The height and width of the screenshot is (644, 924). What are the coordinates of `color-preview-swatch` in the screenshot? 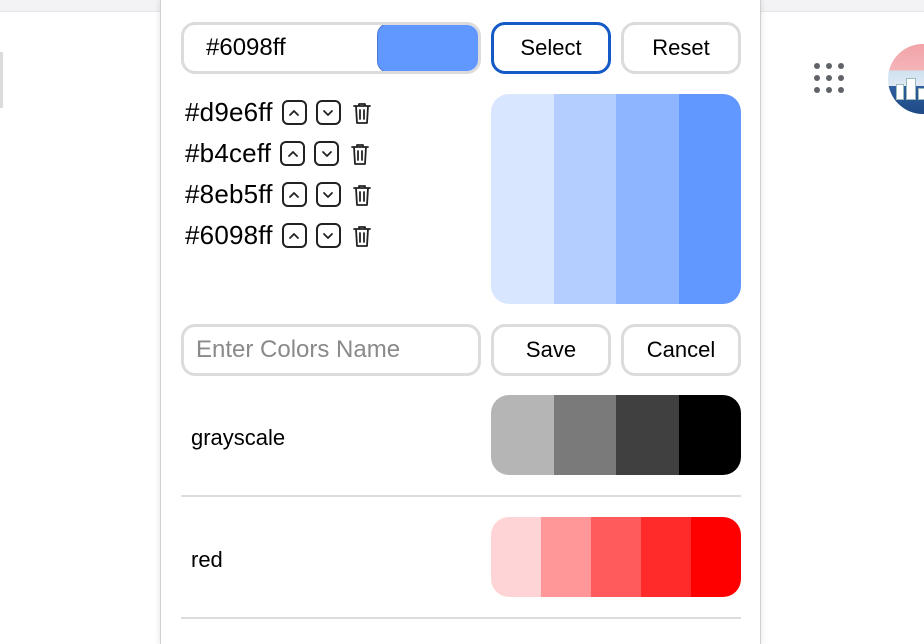 It's located at (427, 48).